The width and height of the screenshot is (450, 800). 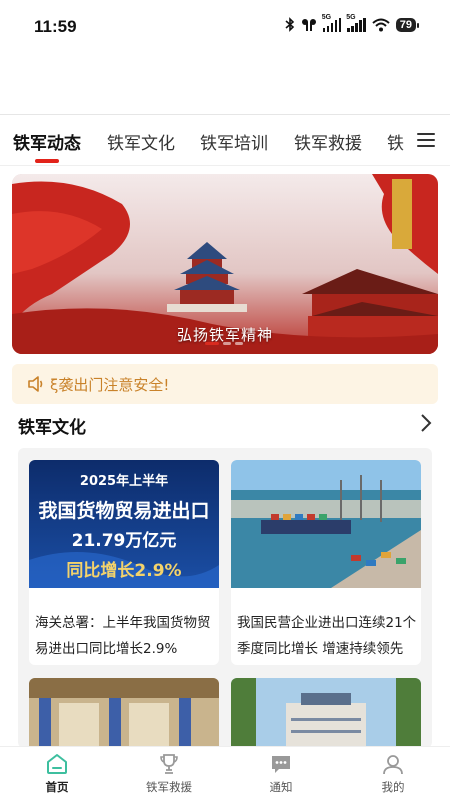 What do you see at coordinates (52, 428) in the screenshot?
I see `section-title: 铁军文化` at bounding box center [52, 428].